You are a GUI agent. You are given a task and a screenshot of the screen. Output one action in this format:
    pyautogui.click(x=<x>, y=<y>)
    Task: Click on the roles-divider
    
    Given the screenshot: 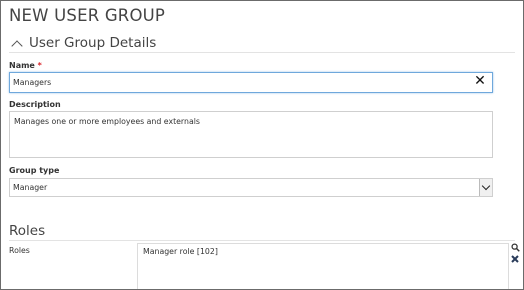 What is the action you would take?
    pyautogui.click(x=262, y=240)
    